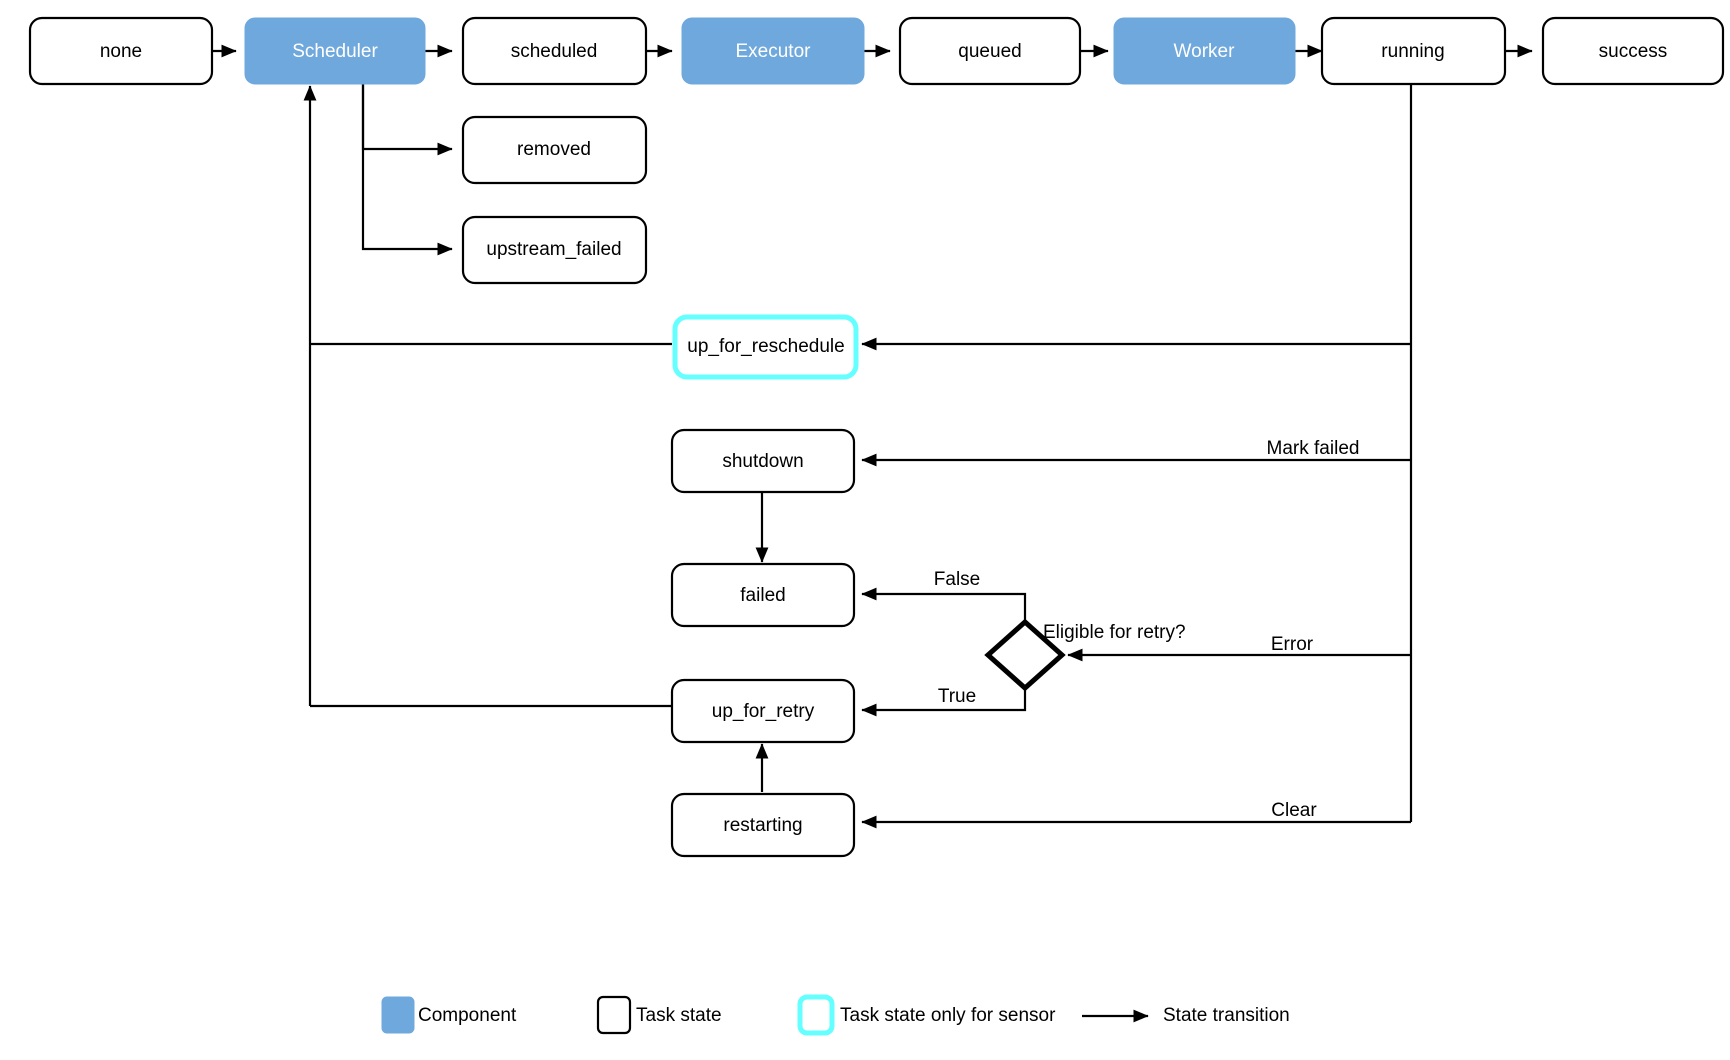 The height and width of the screenshot is (1060, 1730). I want to click on legend-label-sensor-task-state: Task state only for sensor, so click(948, 1015).